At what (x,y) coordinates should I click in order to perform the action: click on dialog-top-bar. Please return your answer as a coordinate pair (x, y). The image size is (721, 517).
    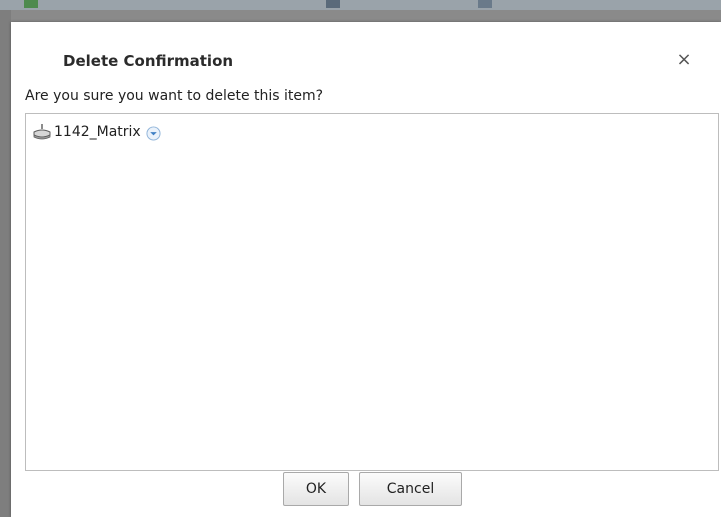
    Looking at the image, I should click on (366, 24).